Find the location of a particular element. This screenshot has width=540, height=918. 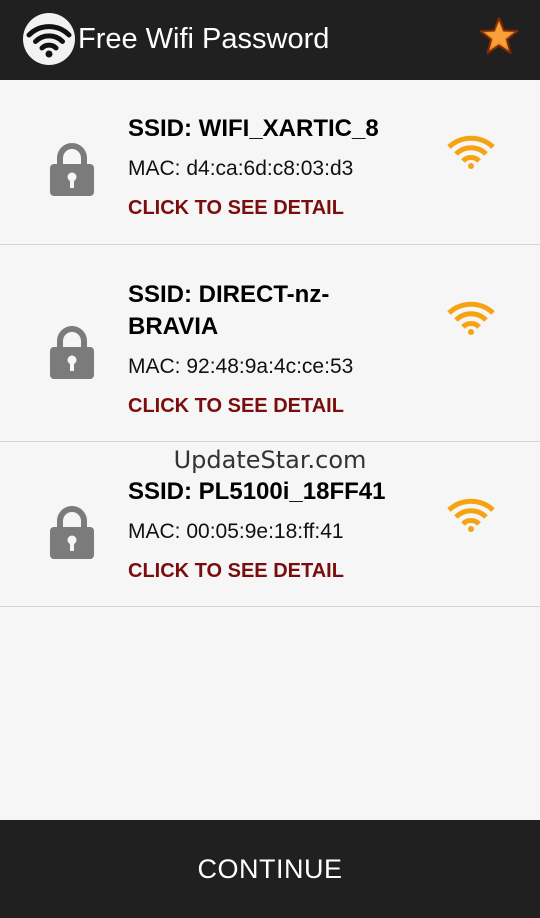

continue-button: CONTINUE is located at coordinates (270, 869).